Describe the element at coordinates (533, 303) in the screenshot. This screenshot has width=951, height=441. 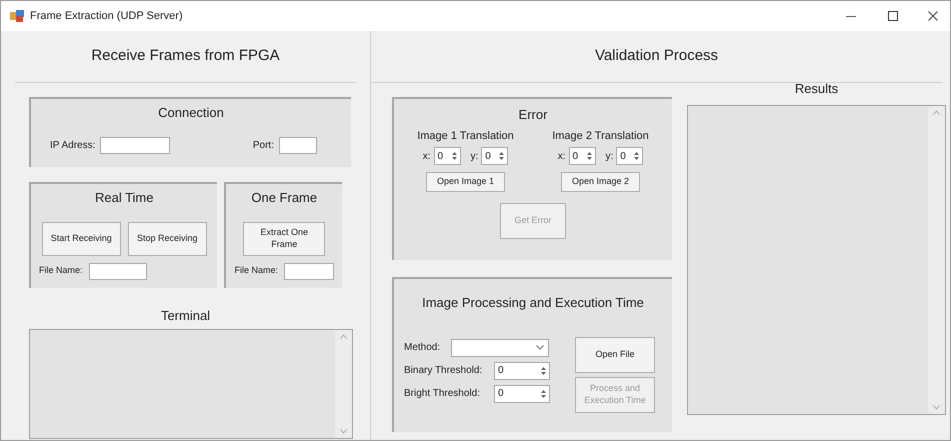
I see `group-title: Image Processing and Execution Time` at that location.